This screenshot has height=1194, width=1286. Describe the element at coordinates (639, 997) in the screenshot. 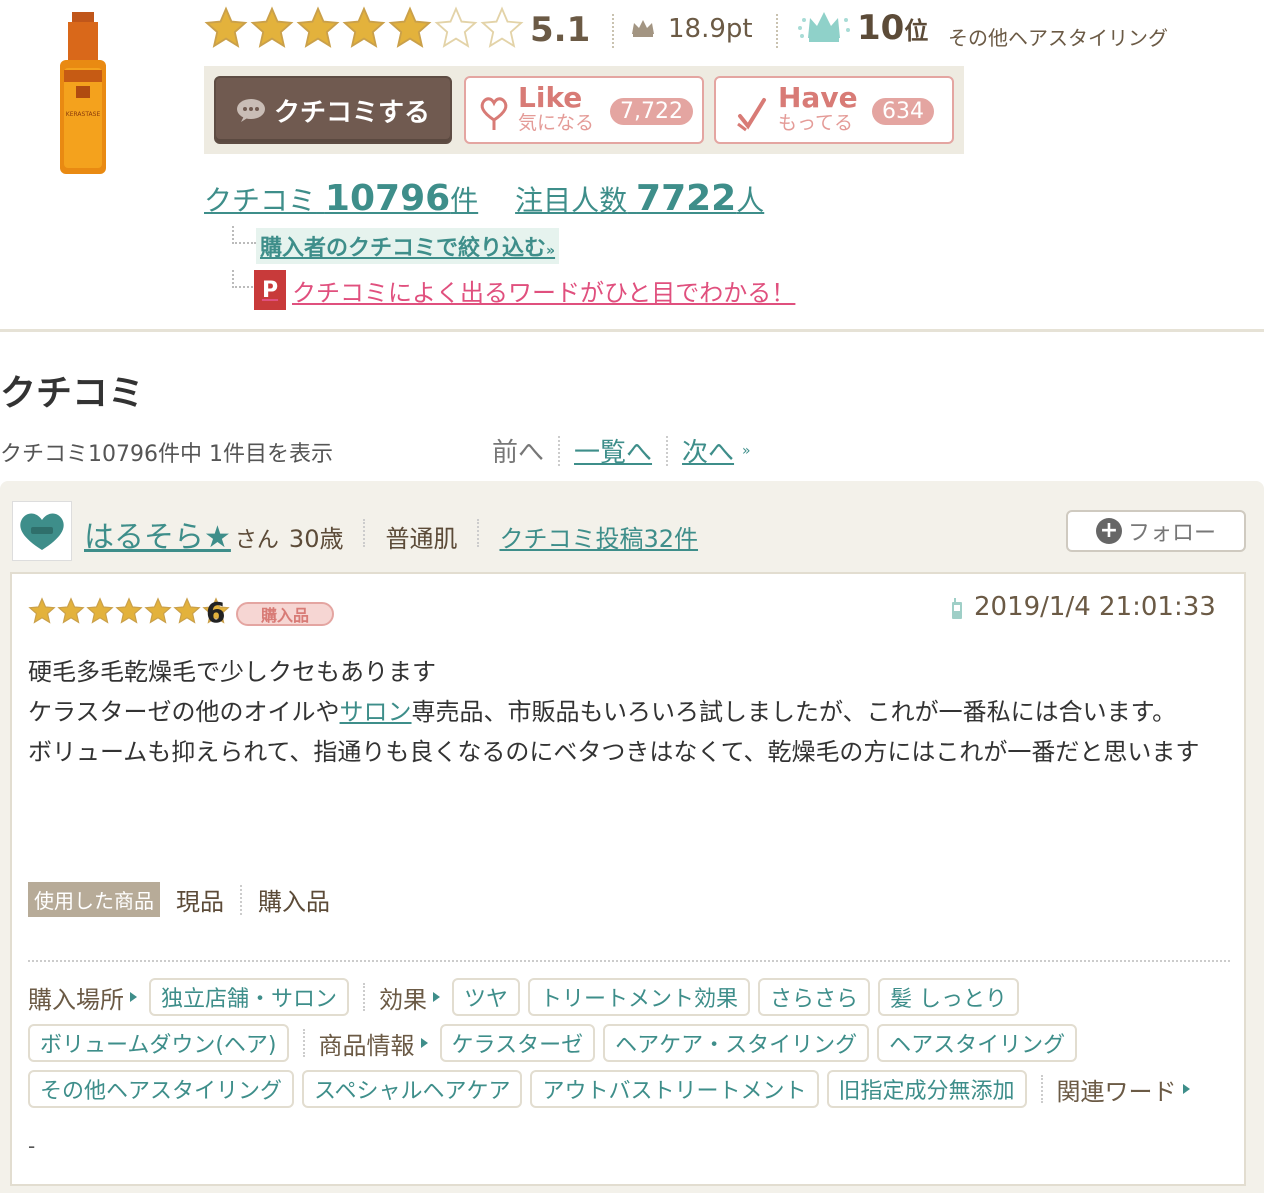

I see `tag-chip: トリートメント効果` at that location.